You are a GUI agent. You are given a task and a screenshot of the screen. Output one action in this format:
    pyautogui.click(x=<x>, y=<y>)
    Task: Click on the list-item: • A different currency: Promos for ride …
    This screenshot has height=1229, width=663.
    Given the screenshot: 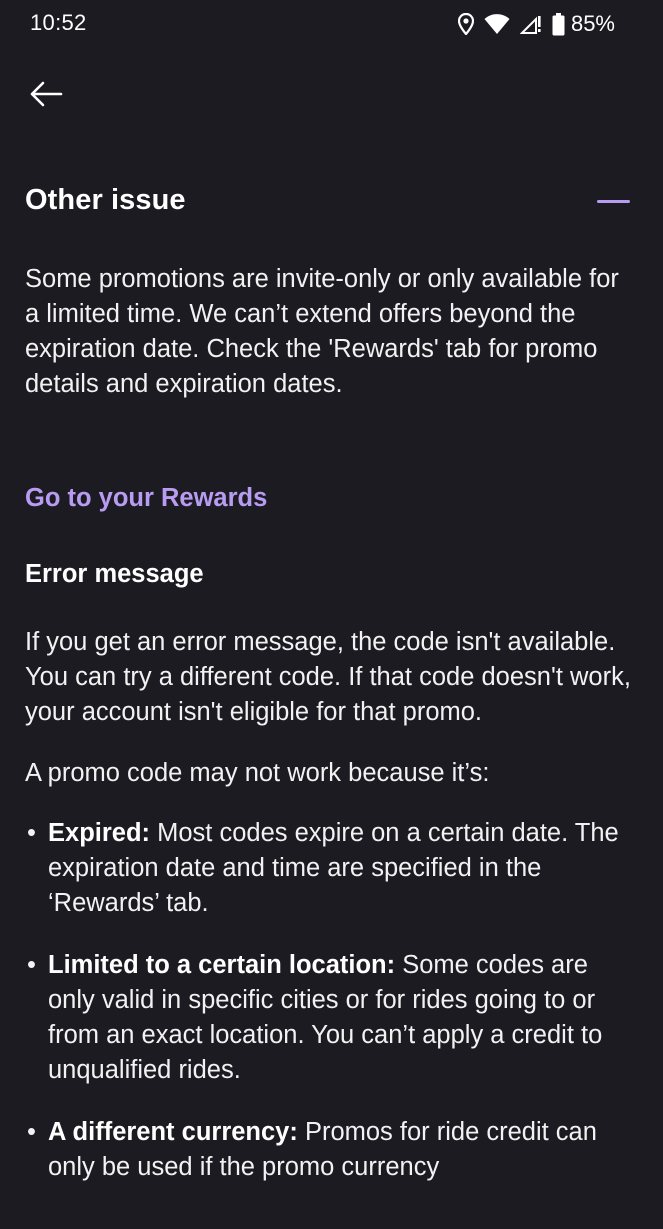 What is the action you would take?
    pyautogui.click(x=331, y=1150)
    